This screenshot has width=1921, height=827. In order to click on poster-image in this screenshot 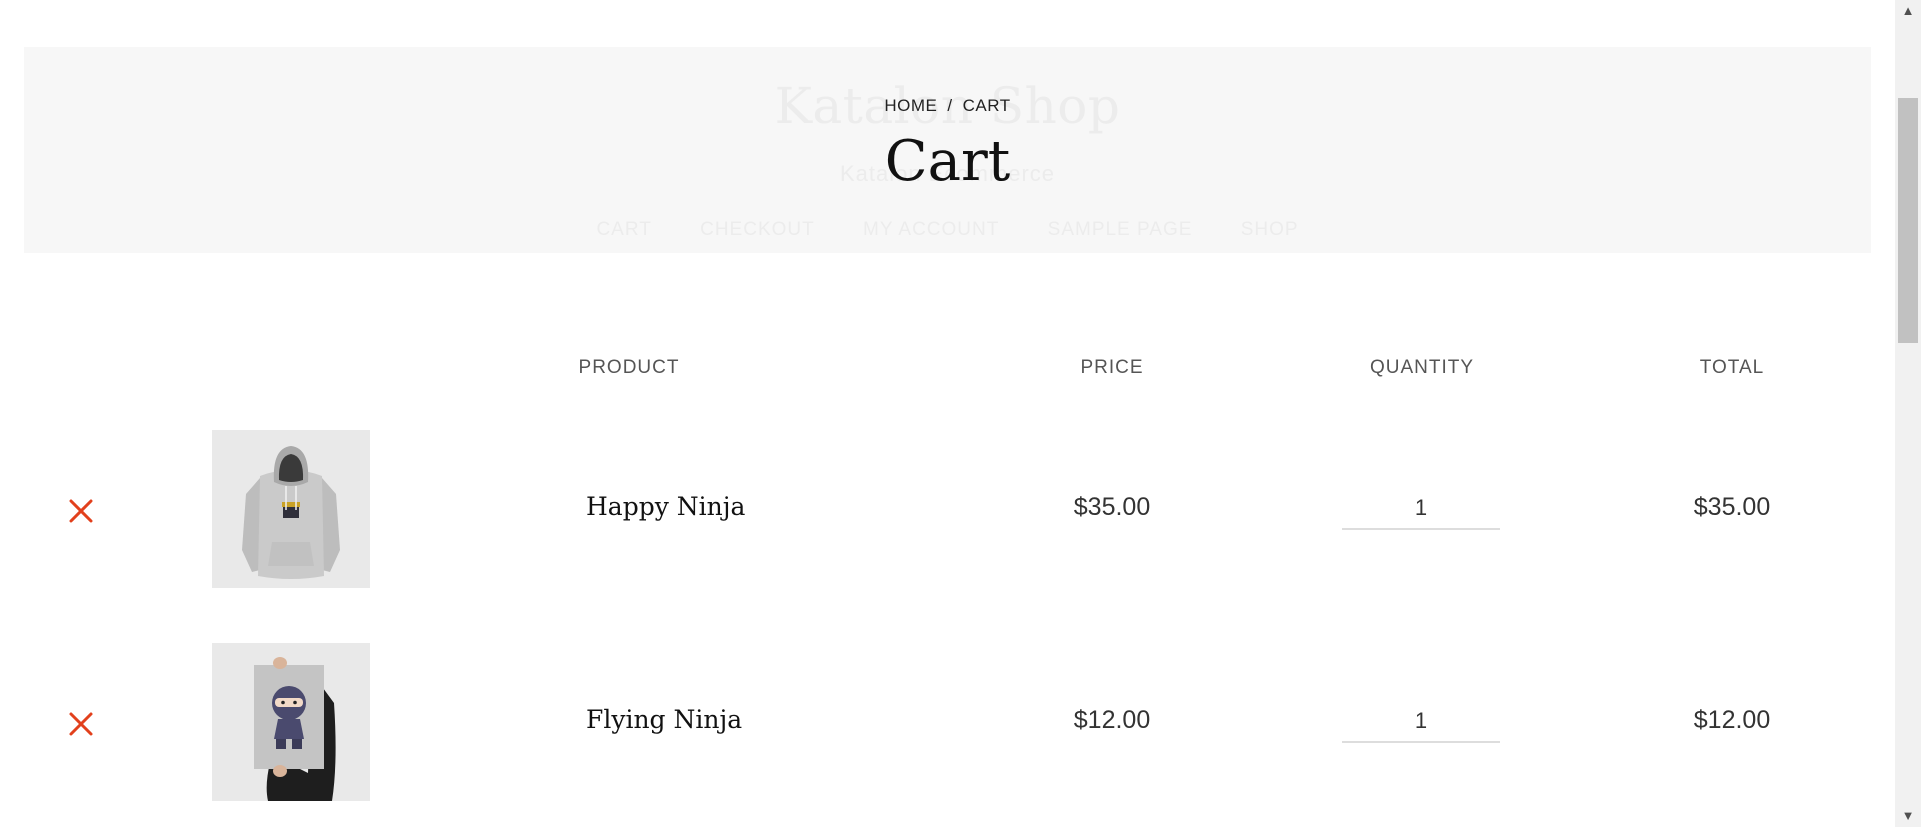, I will do `click(291, 722)`.